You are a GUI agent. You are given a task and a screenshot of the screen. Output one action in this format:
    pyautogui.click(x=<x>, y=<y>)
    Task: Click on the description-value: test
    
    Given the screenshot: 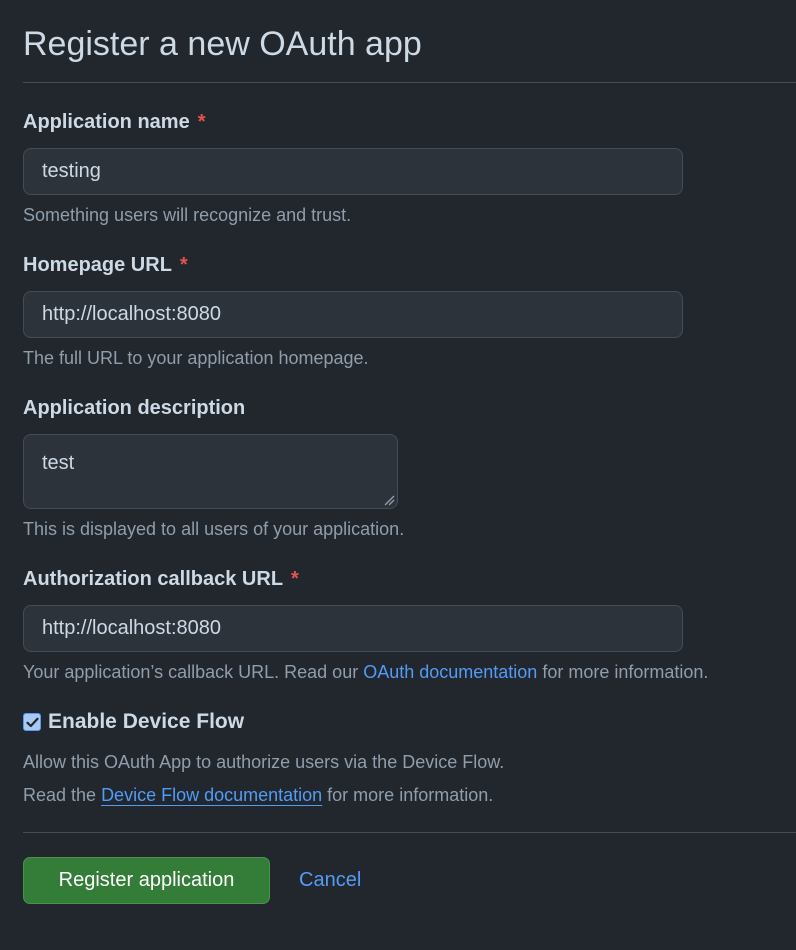 What is the action you would take?
    pyautogui.click(x=58, y=463)
    